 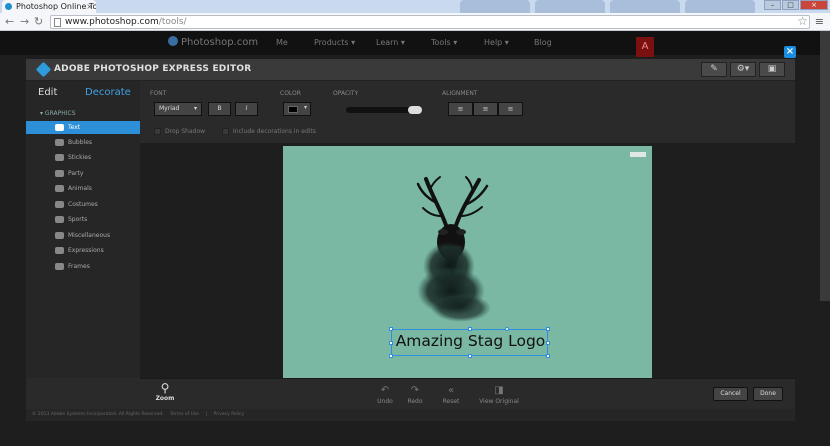 What do you see at coordinates (415, 110) in the screenshot?
I see `opacity-slider-handle` at bounding box center [415, 110].